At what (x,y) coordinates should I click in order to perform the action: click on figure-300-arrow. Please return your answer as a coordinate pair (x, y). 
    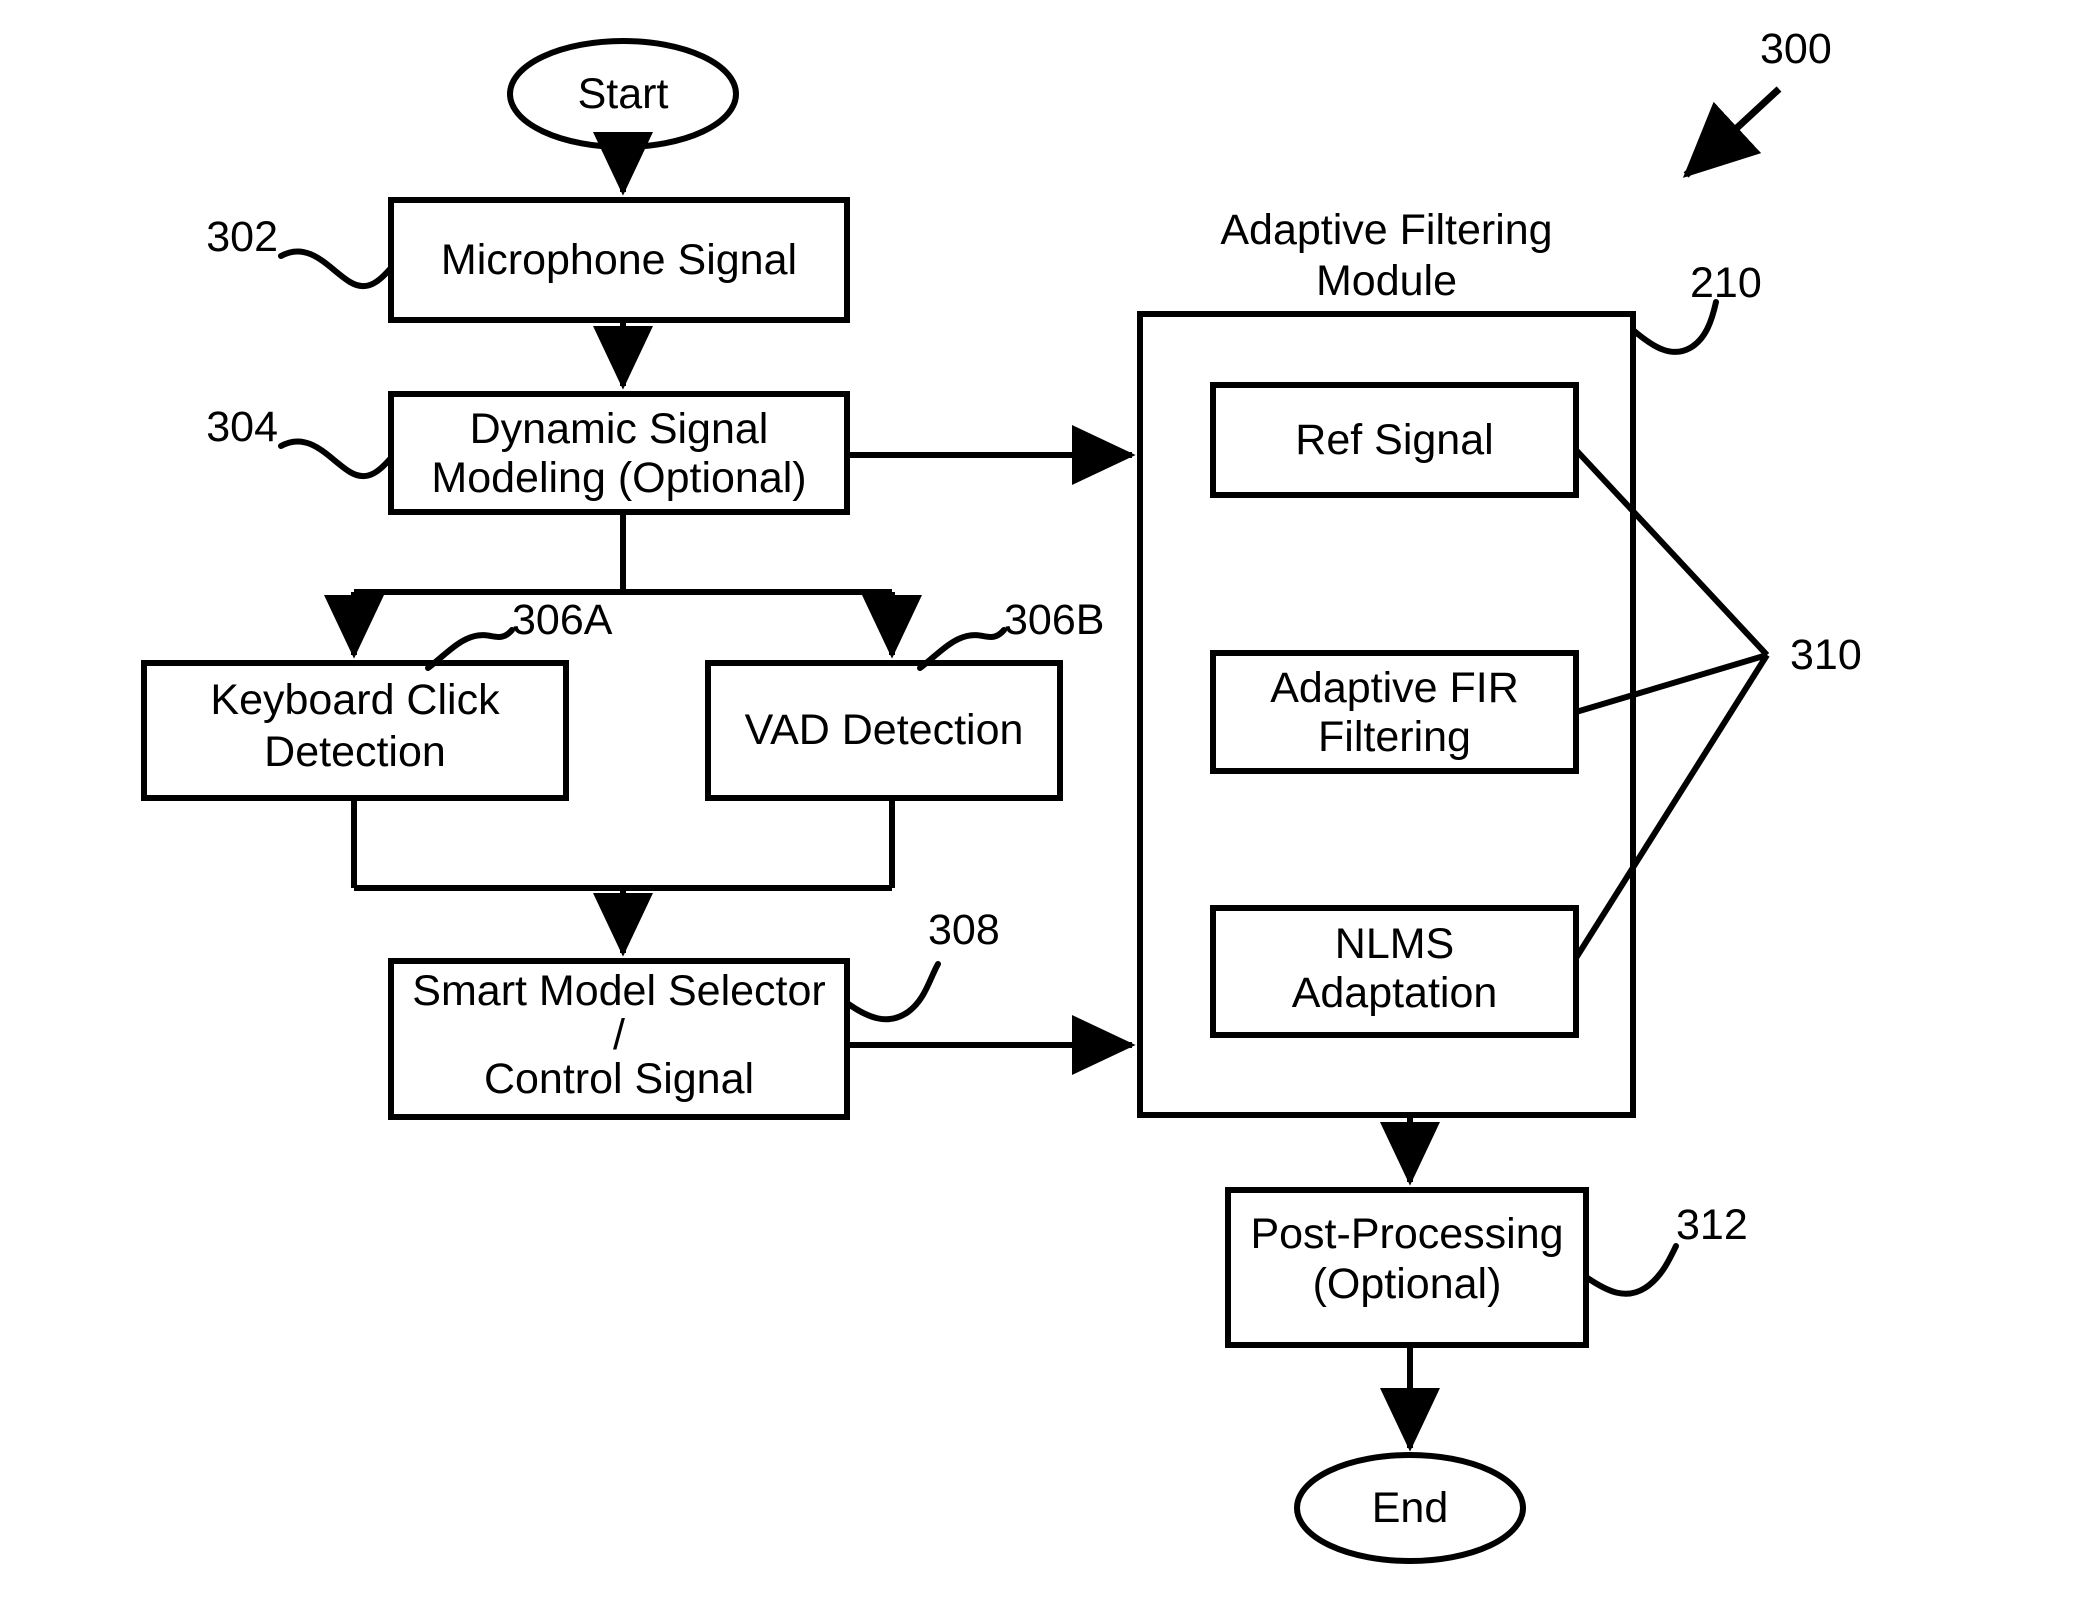
    Looking at the image, I should click on (1732, 132).